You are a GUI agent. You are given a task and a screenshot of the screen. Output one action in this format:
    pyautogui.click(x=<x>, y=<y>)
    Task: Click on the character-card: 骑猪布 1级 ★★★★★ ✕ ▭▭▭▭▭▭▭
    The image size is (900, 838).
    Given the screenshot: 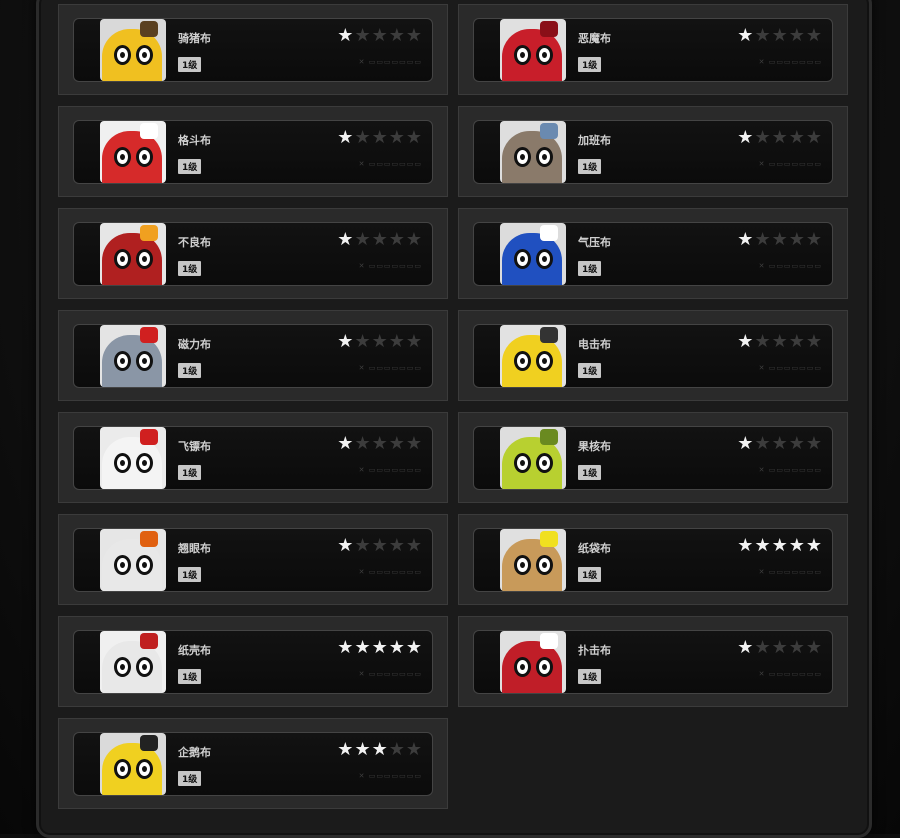 What is the action you would take?
    pyautogui.click(x=253, y=49)
    